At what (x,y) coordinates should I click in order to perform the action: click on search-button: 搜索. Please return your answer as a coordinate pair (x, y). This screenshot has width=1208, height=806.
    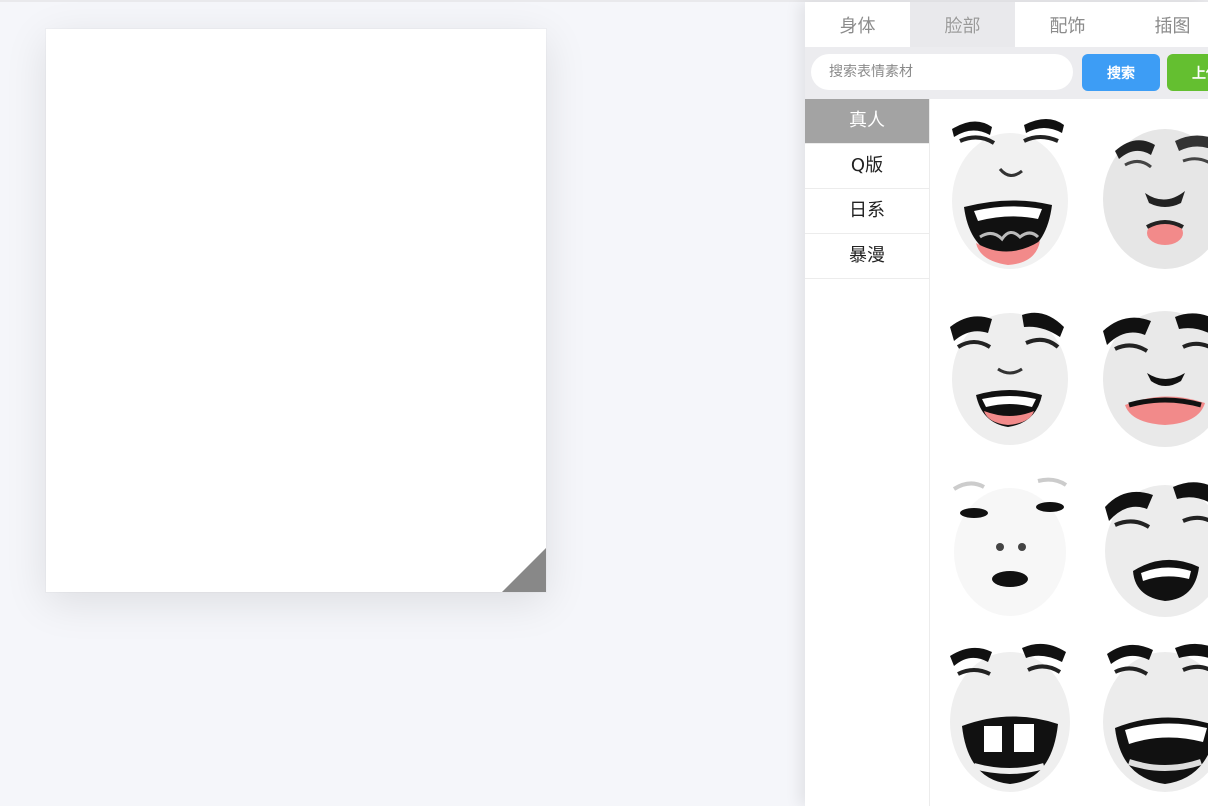
    Looking at the image, I should click on (1121, 72).